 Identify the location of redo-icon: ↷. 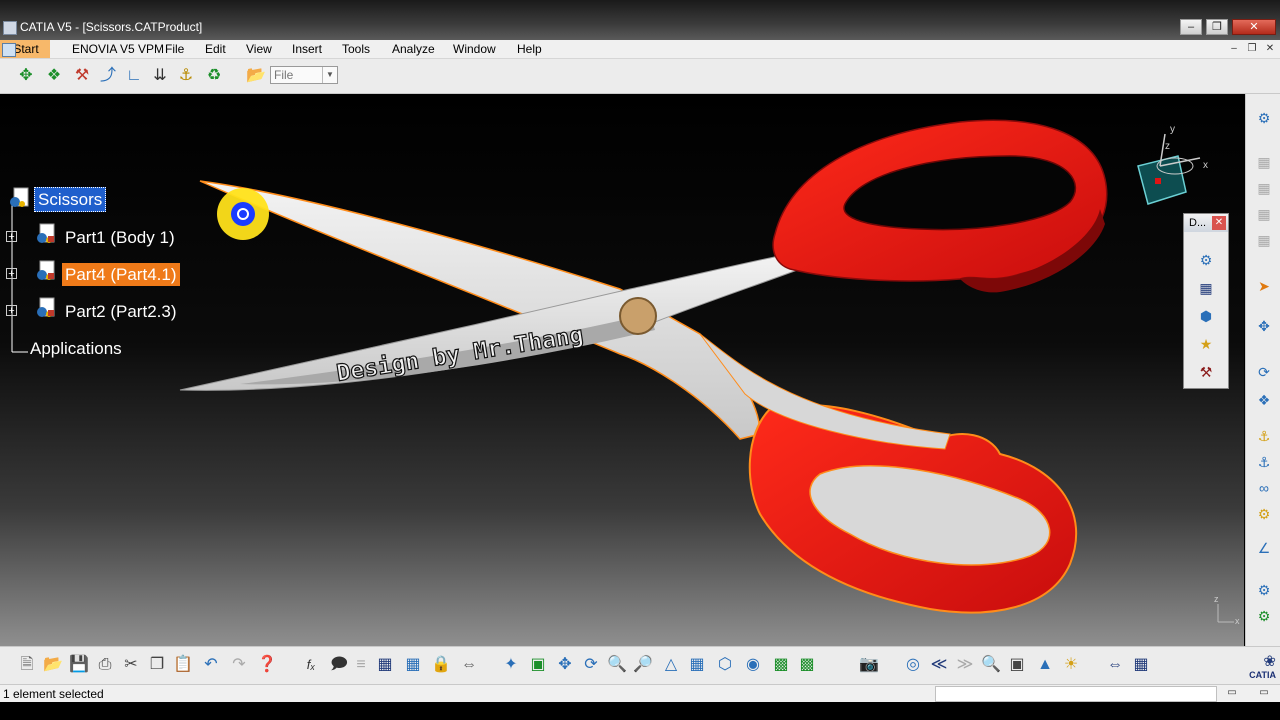
(239, 665).